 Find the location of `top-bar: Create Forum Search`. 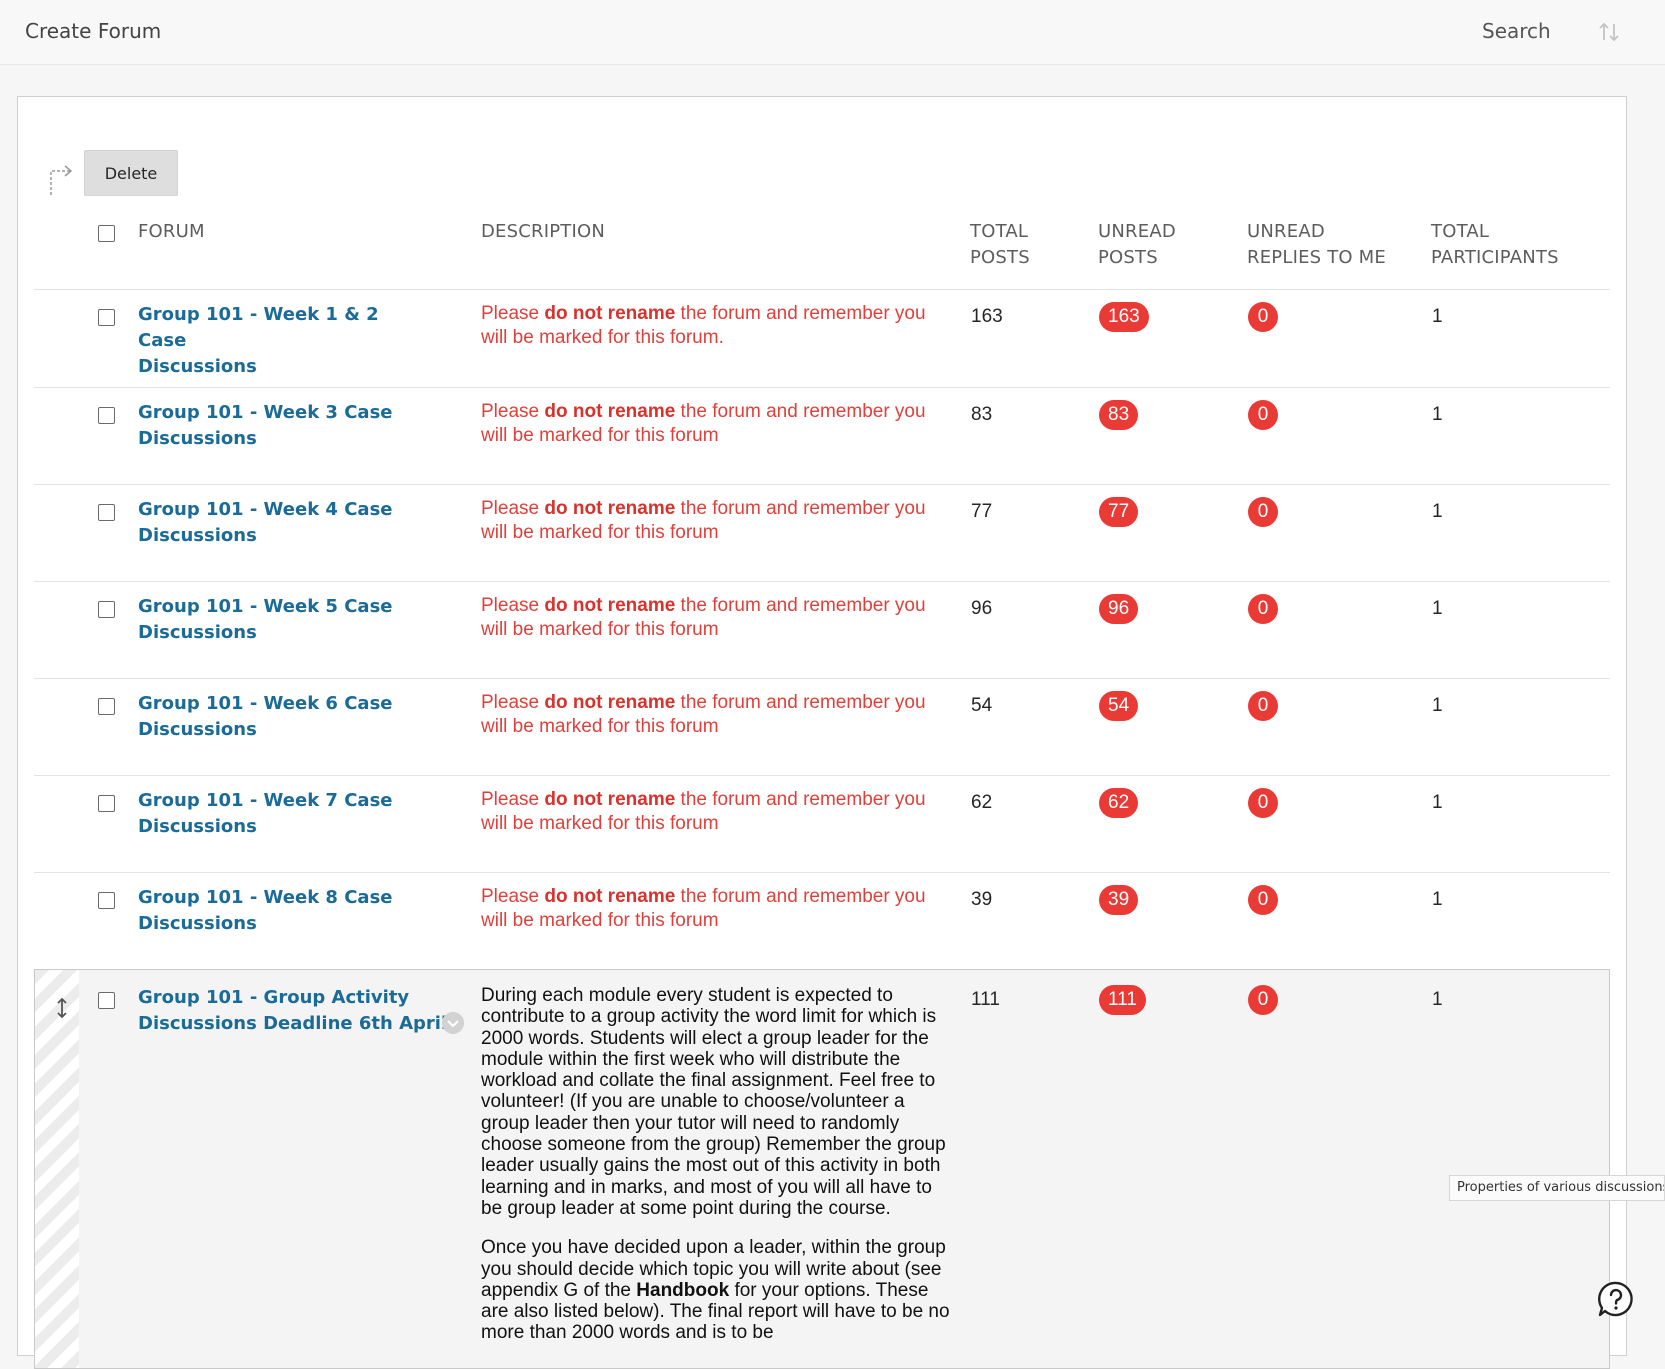

top-bar: Create Forum Search is located at coordinates (832, 32).